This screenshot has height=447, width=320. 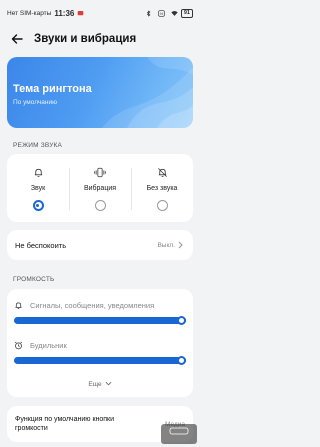 I want to click on notification-volume-label: Сигналы, сообщения, уведомления, so click(x=92, y=305).